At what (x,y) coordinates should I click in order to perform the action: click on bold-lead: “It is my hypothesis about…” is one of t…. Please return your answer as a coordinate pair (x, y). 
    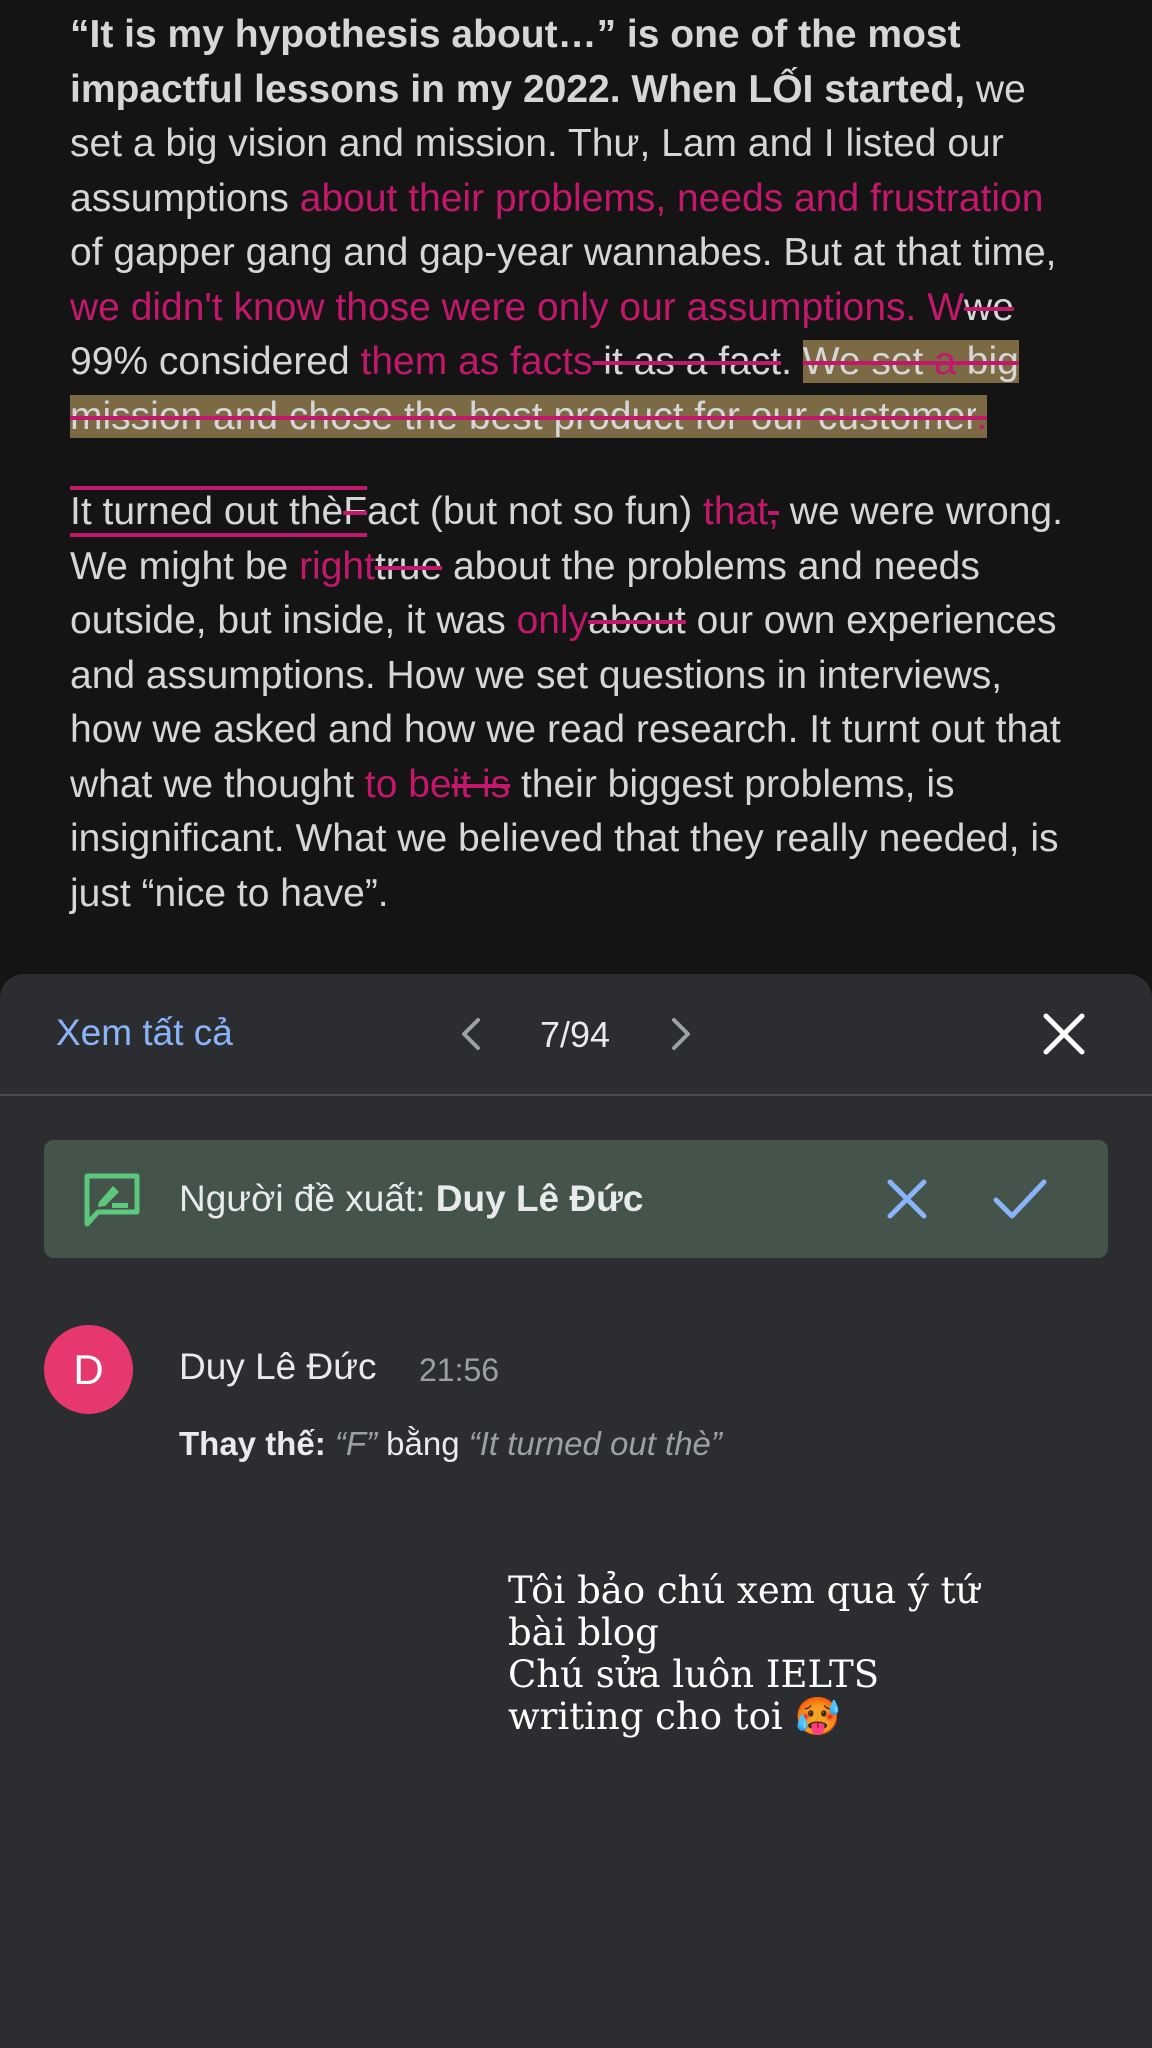
    Looking at the image, I should click on (518, 62).